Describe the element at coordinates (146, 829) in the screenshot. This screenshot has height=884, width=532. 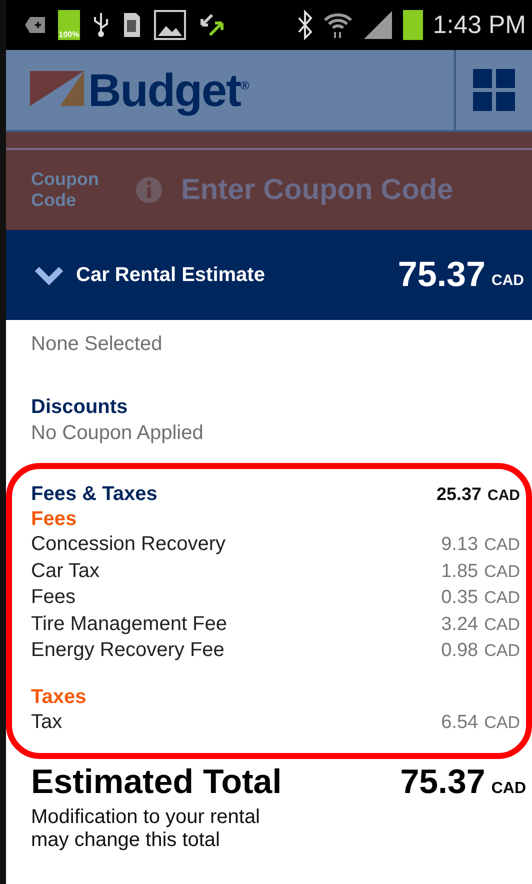
I see `total-note: Modification to your rental may change this total` at that location.